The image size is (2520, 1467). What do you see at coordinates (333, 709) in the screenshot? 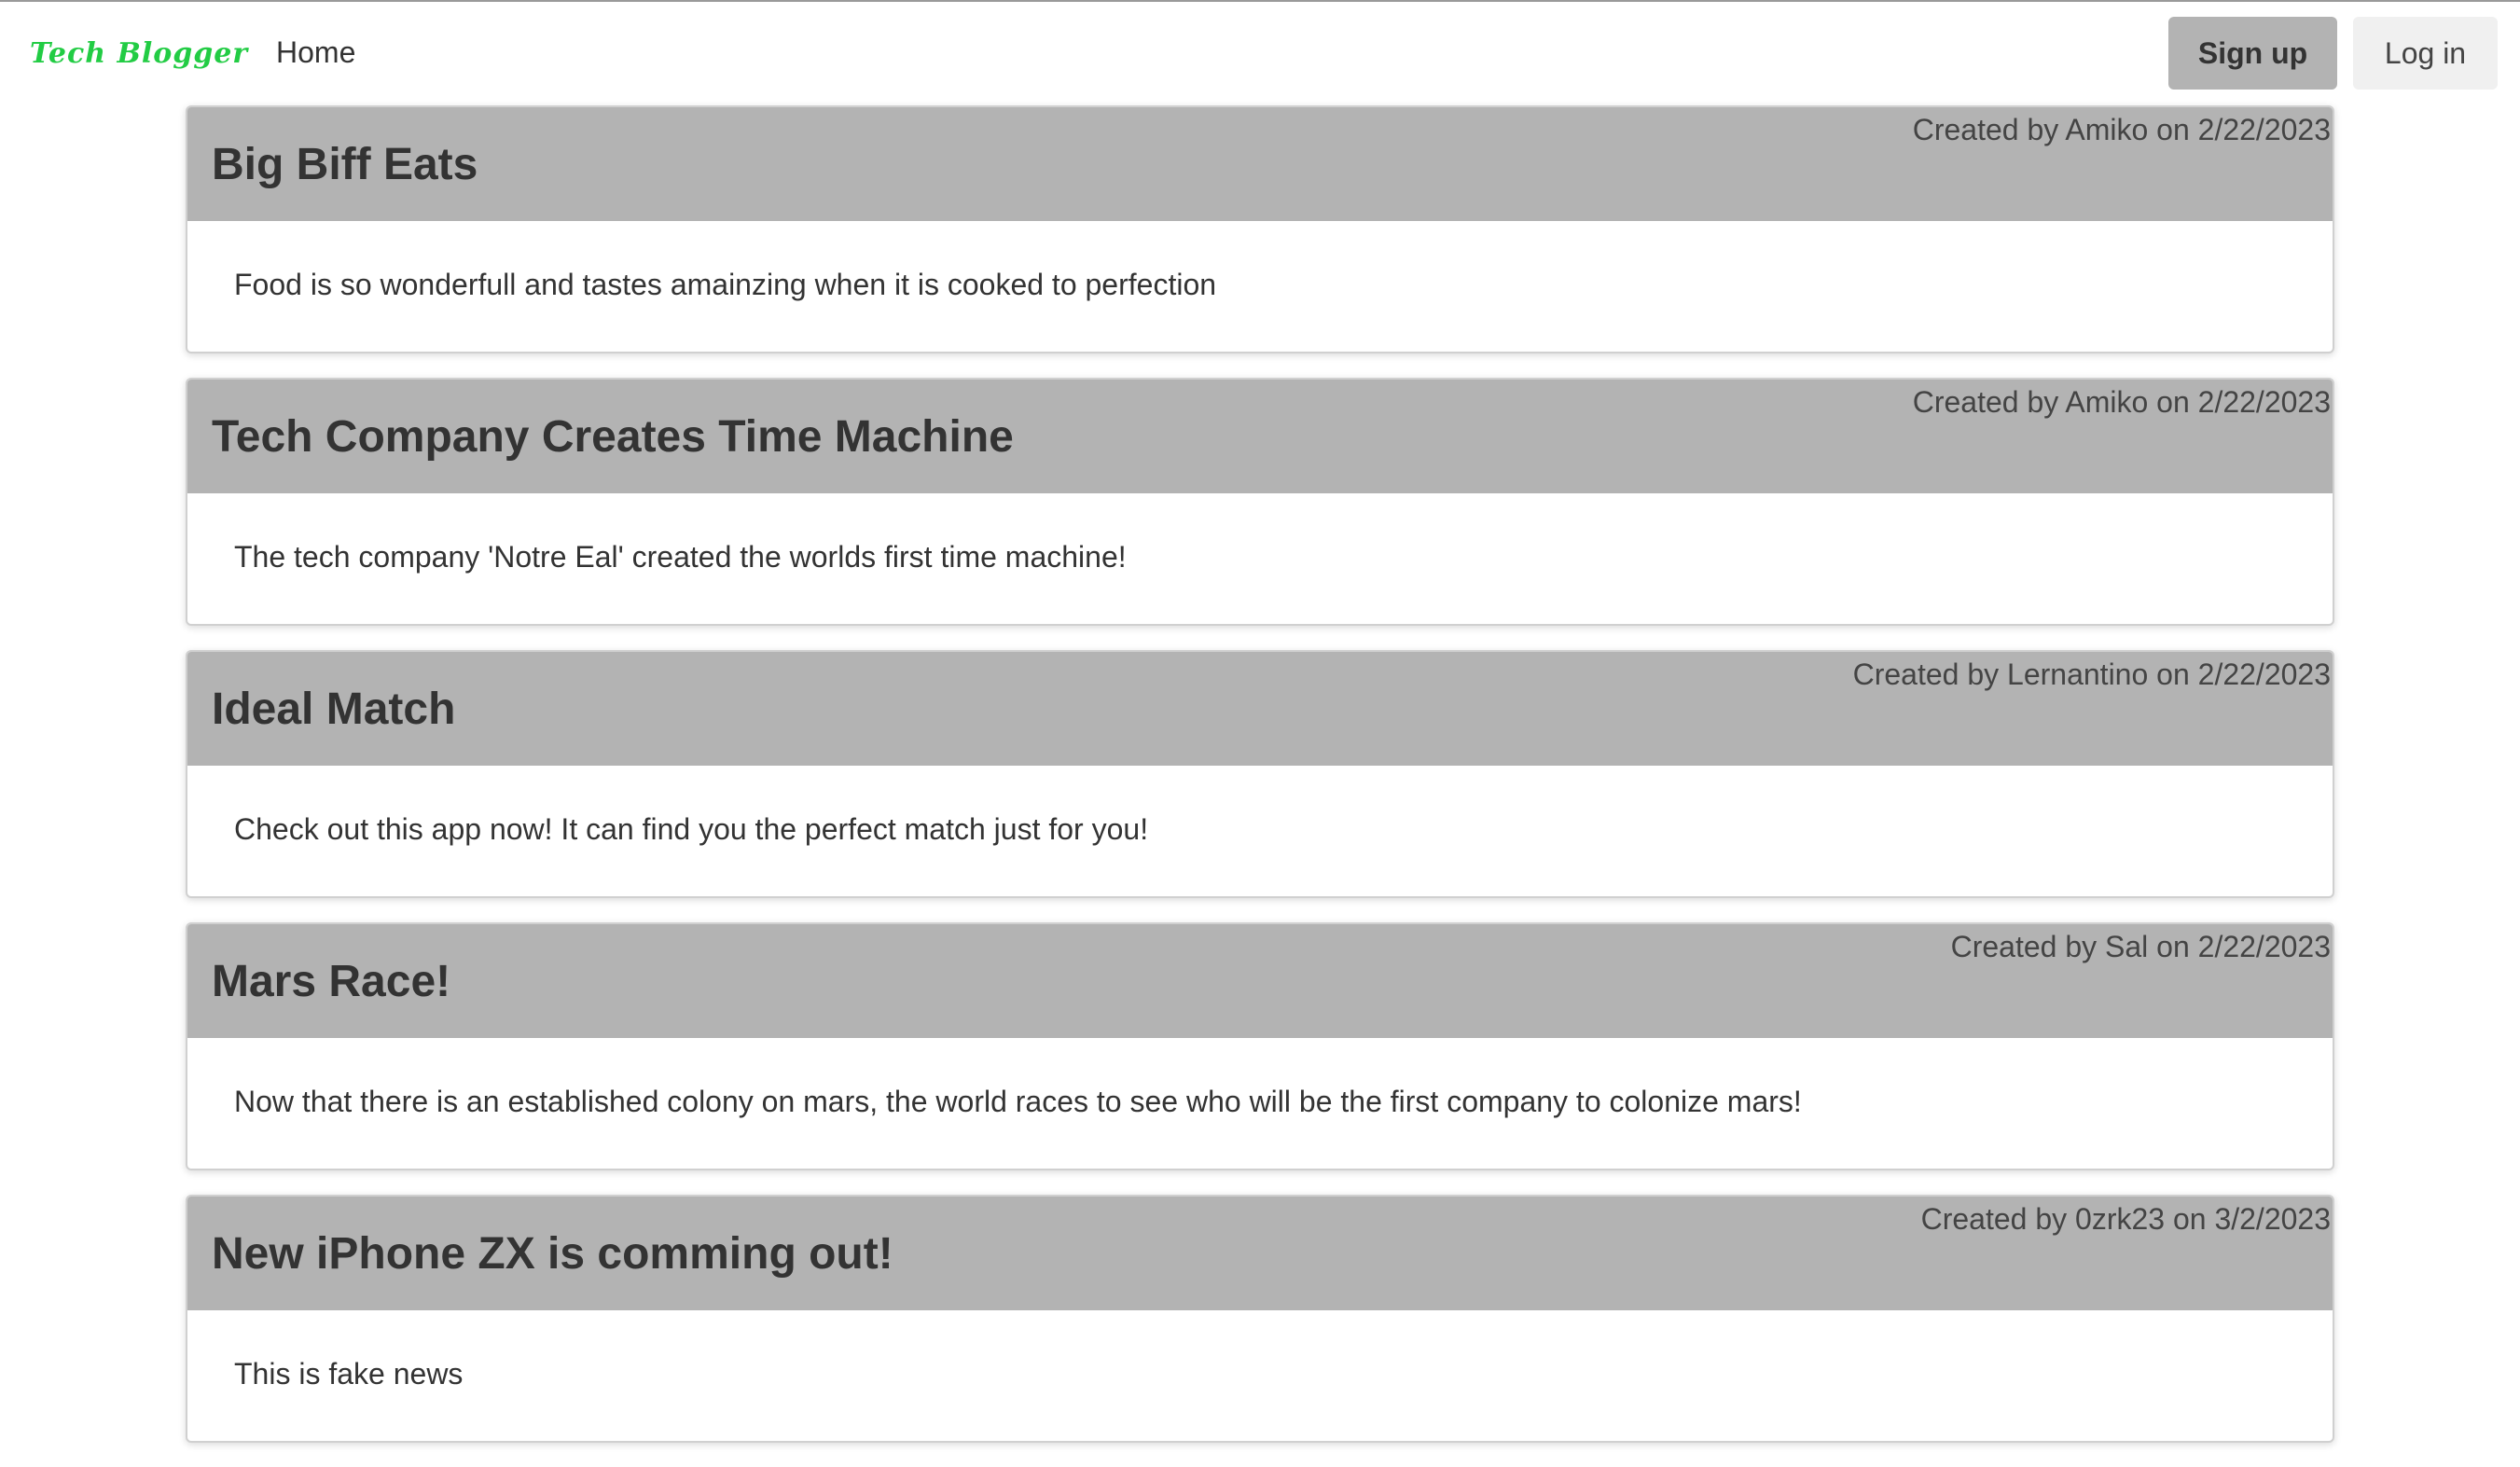
I see `post-title: Ideal Match` at bounding box center [333, 709].